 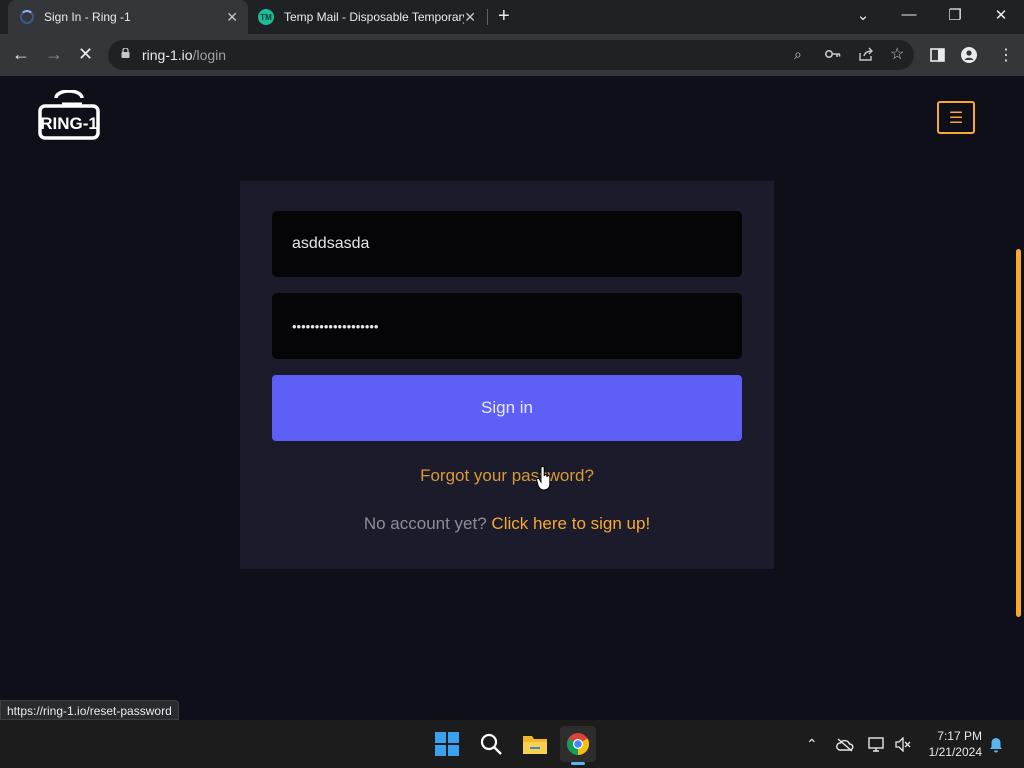 I want to click on side-panel-icon, so click(x=937, y=55).